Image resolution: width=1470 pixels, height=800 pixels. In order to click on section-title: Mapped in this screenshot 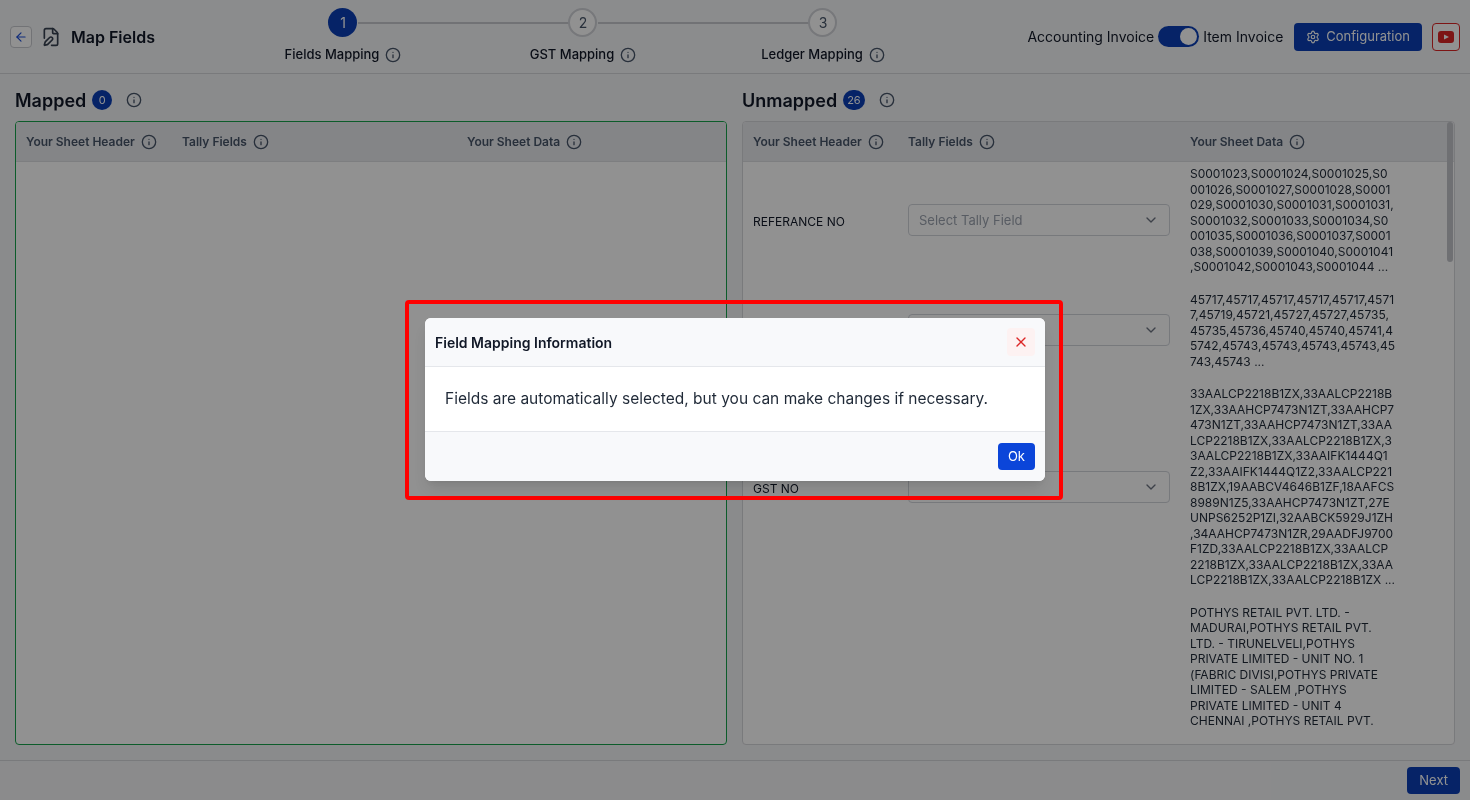, I will do `click(51, 100)`.